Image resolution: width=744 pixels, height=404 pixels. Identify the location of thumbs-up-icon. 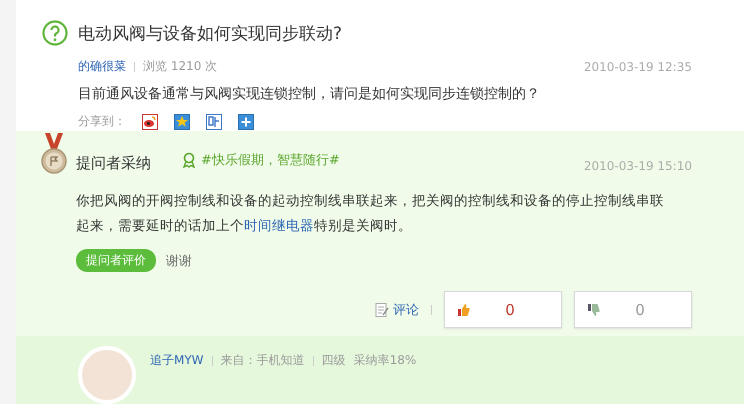
(464, 309).